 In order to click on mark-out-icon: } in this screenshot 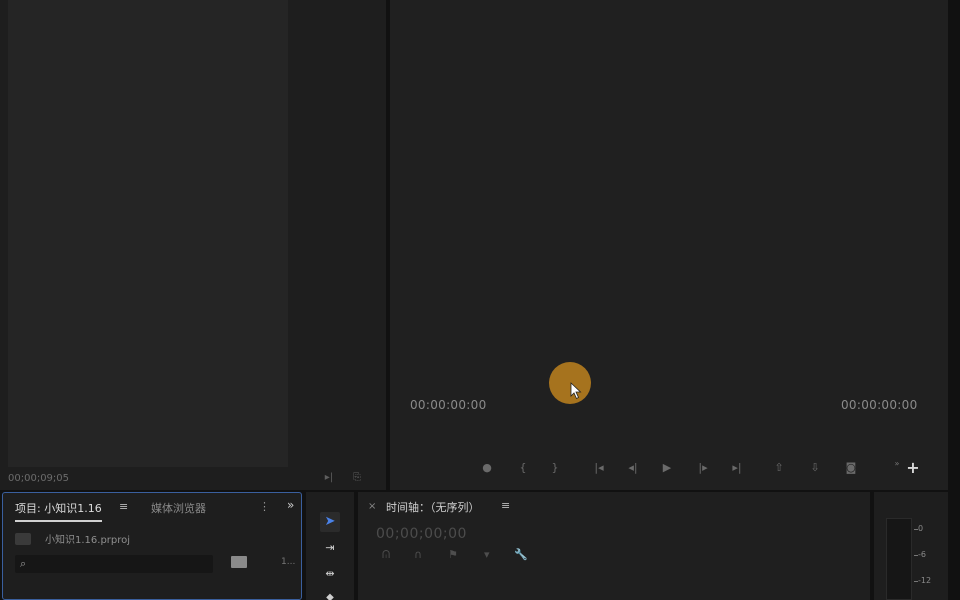, I will do `click(555, 468)`.